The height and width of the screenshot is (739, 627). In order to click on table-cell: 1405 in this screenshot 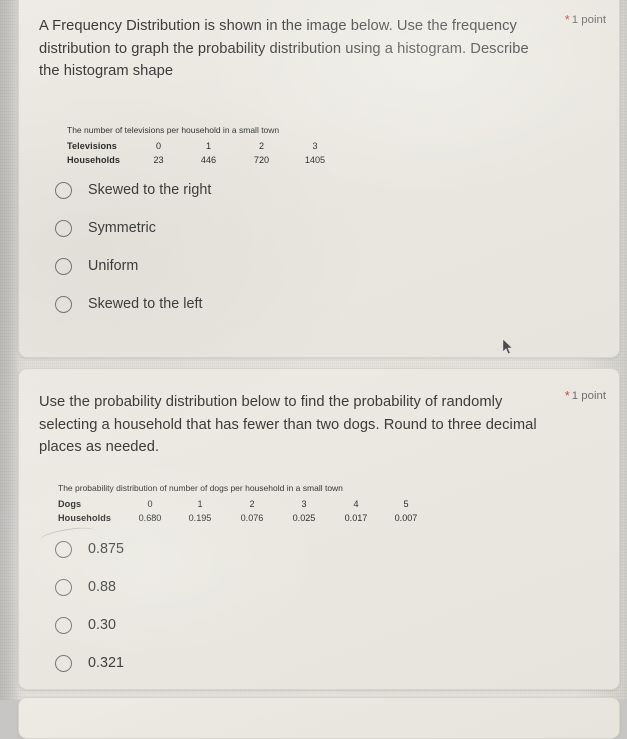, I will do `click(315, 160)`.